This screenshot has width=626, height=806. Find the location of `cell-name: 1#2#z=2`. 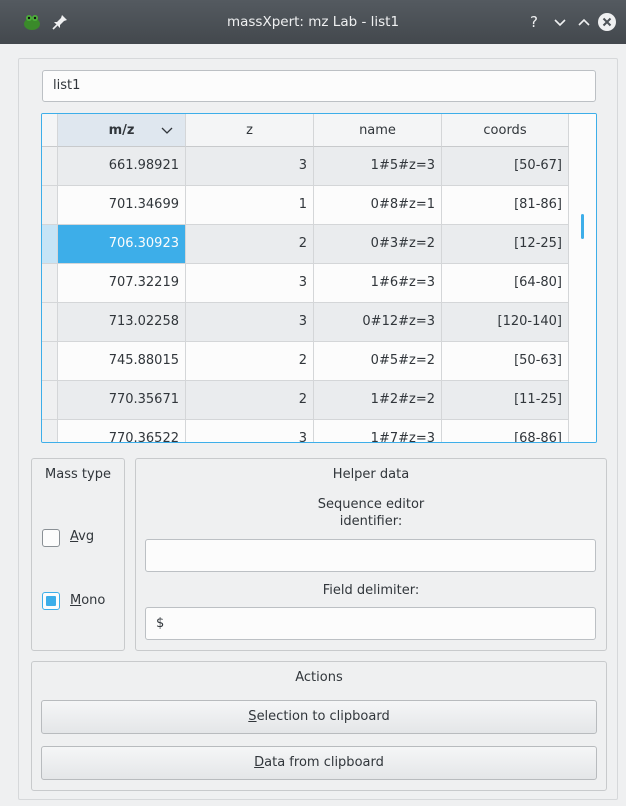

cell-name: 1#2#z=2 is located at coordinates (378, 400).